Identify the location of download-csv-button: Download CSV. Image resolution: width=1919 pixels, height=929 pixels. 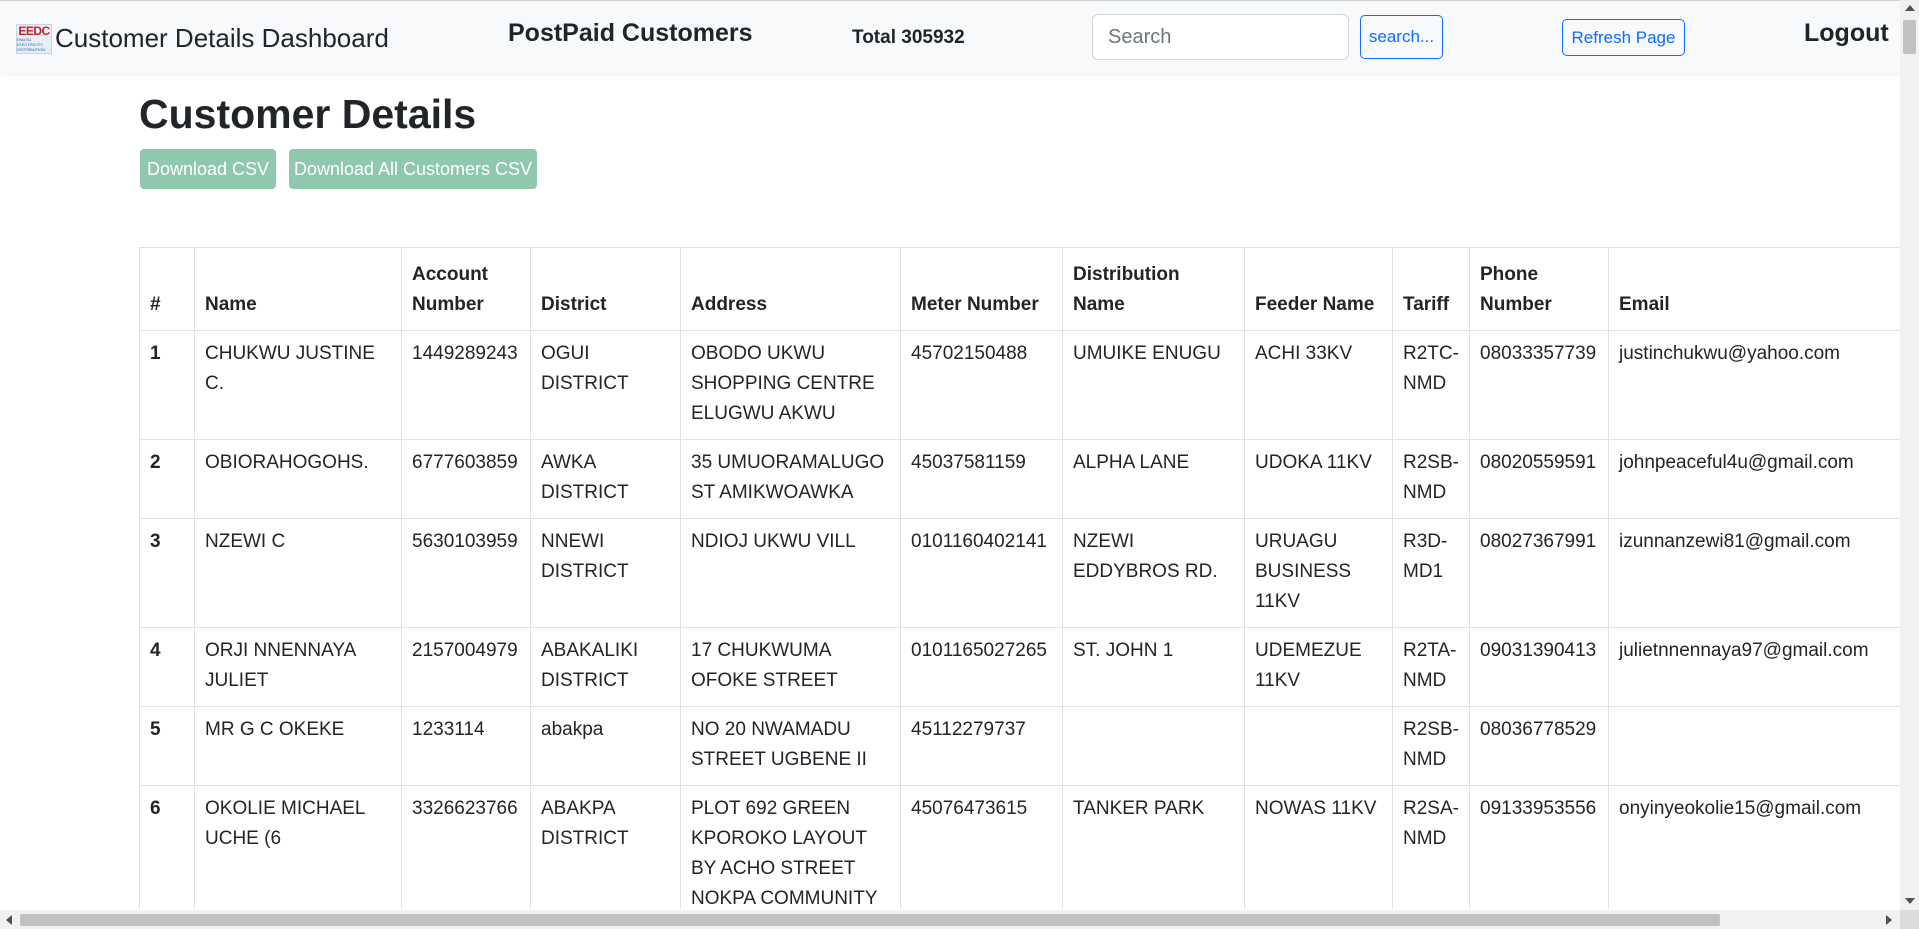
(208, 169).